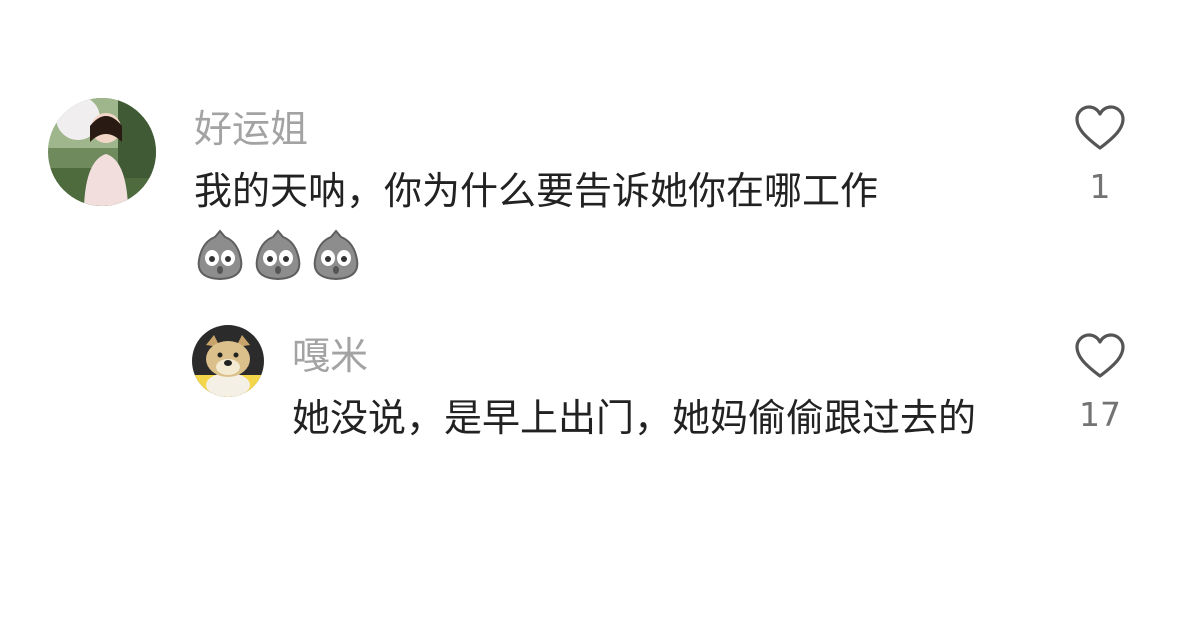  Describe the element at coordinates (1100, 414) in the screenshot. I see `like-count: 17` at that location.